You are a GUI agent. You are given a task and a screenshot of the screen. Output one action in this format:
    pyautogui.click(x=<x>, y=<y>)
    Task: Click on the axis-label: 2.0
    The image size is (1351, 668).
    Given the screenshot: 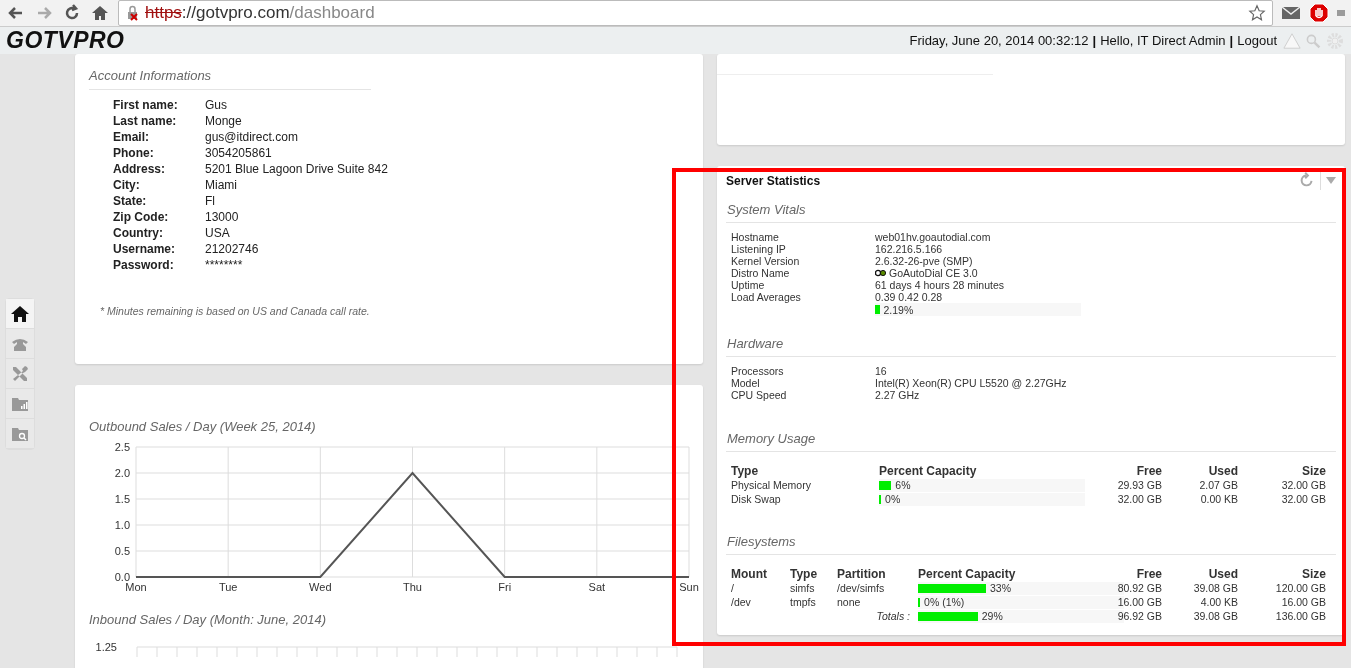 What is the action you would take?
    pyautogui.click(x=122, y=473)
    